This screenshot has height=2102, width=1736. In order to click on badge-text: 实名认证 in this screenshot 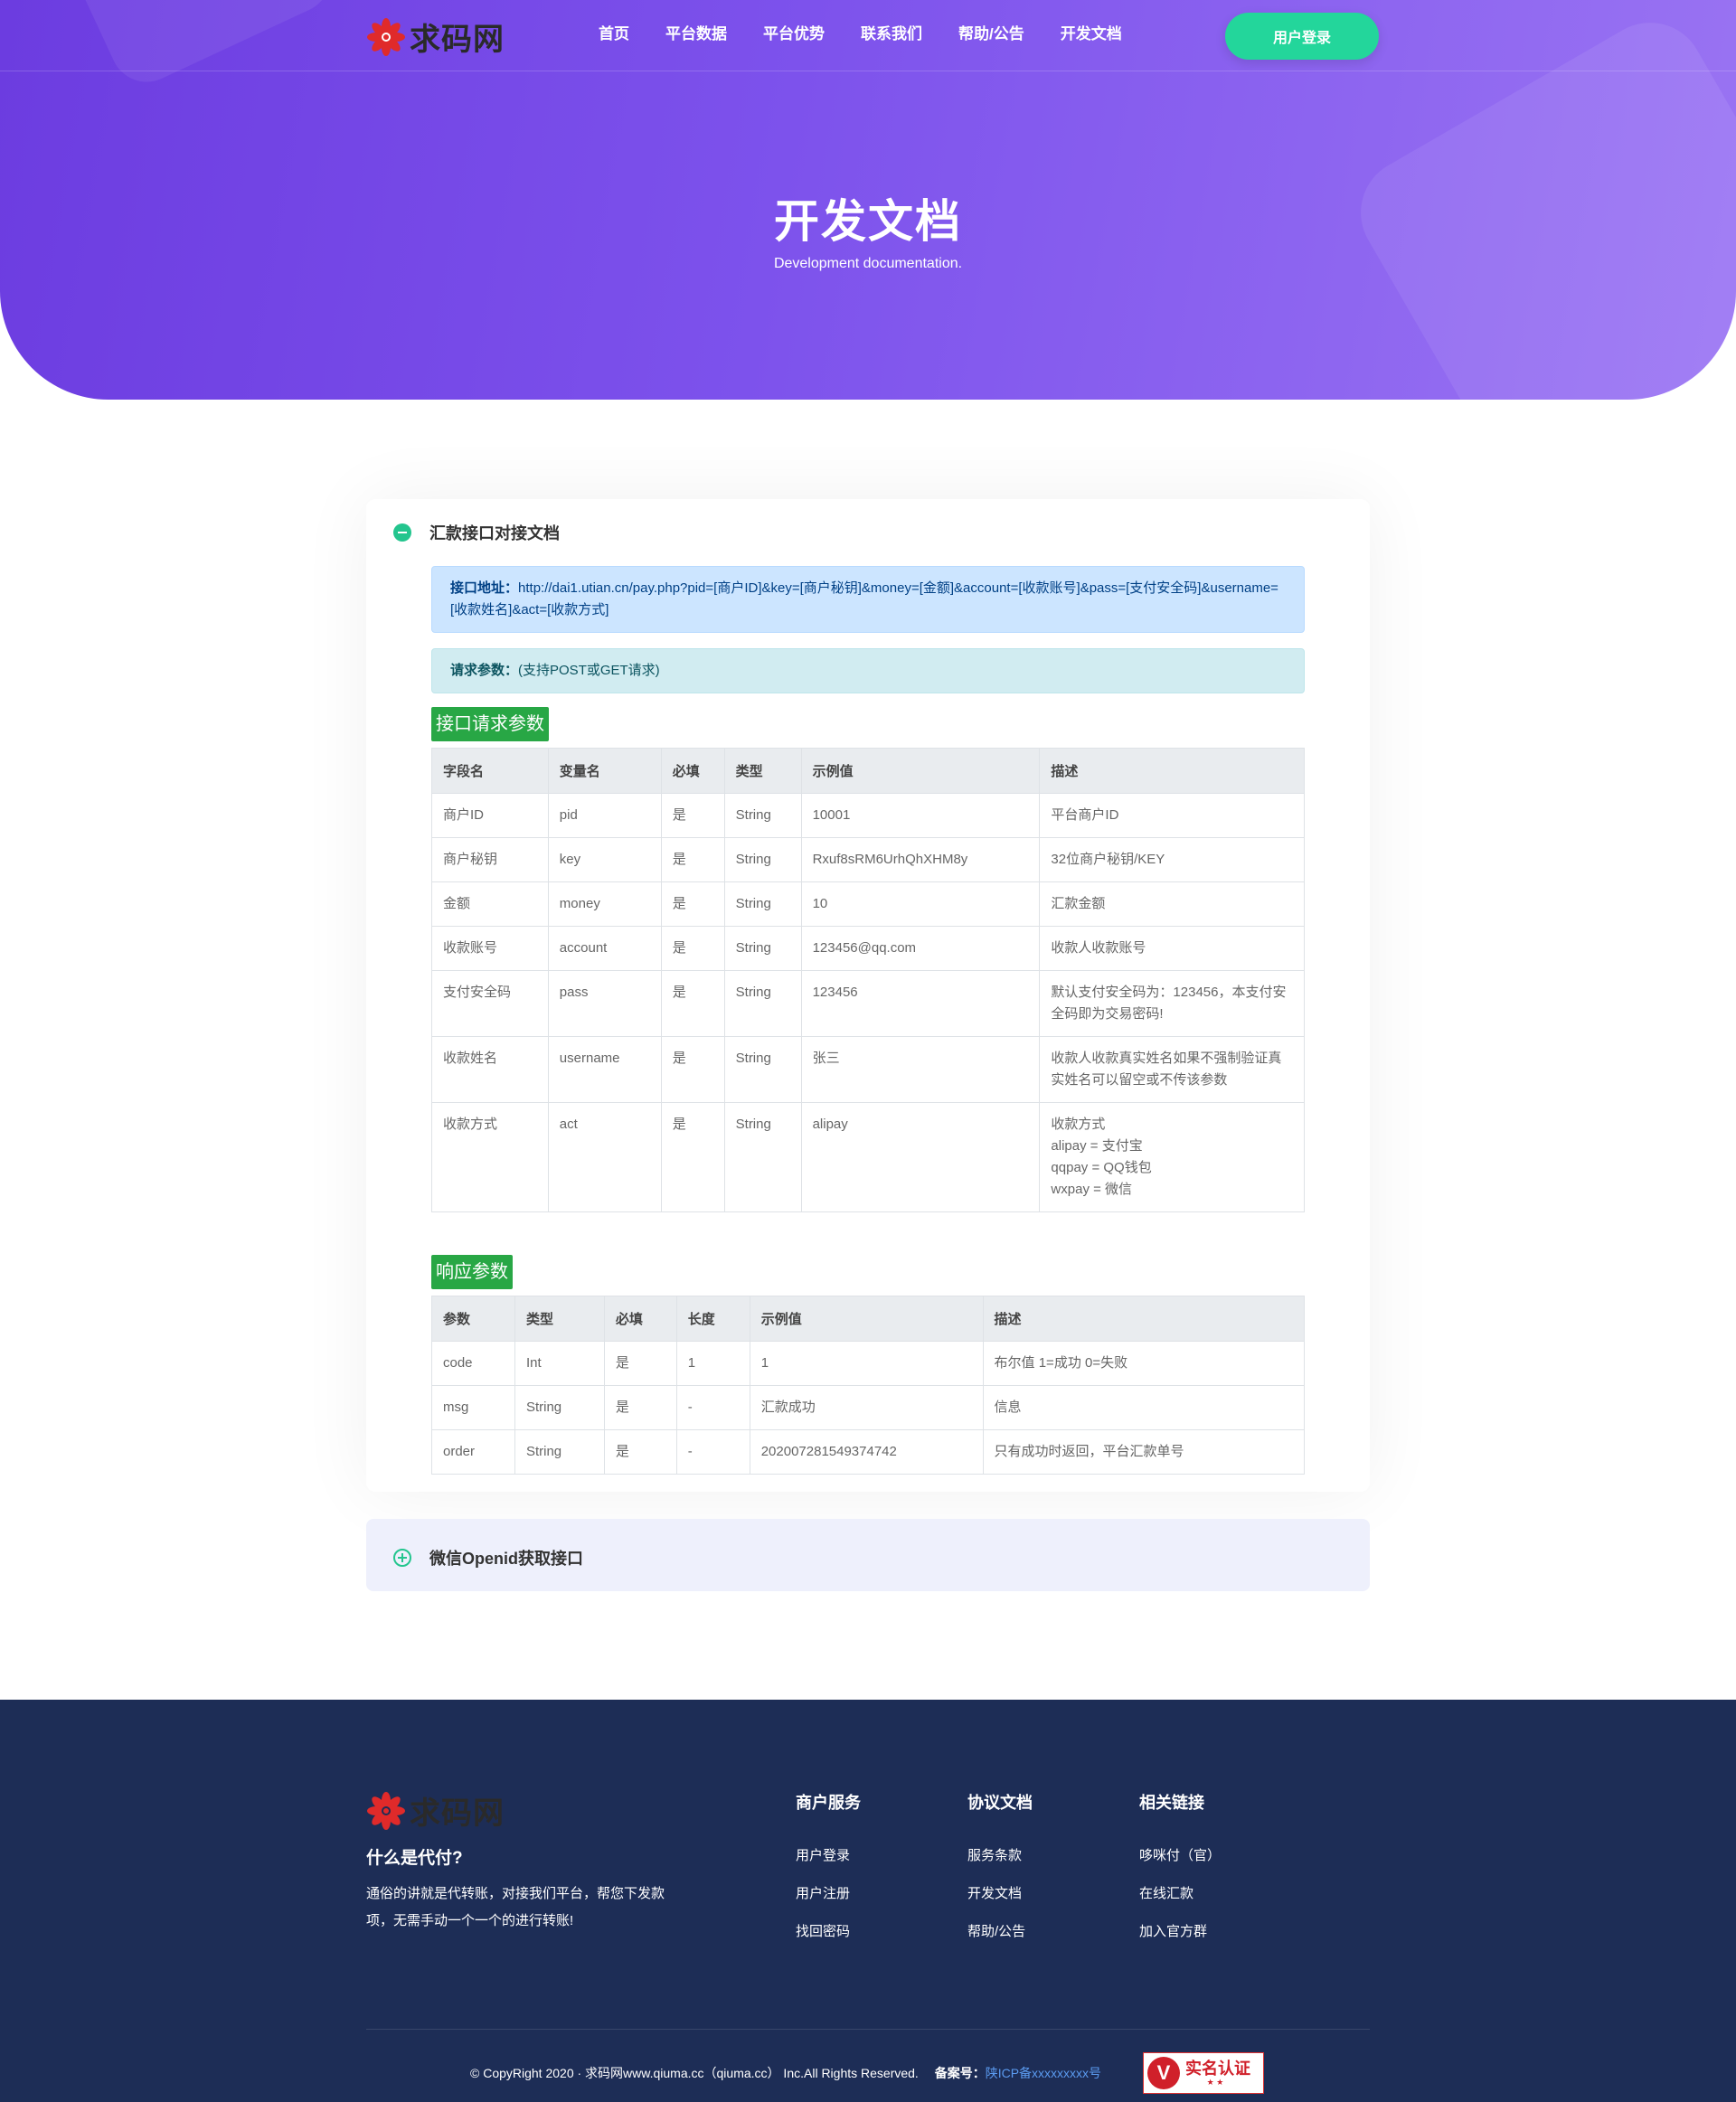, I will do `click(1218, 2068)`.